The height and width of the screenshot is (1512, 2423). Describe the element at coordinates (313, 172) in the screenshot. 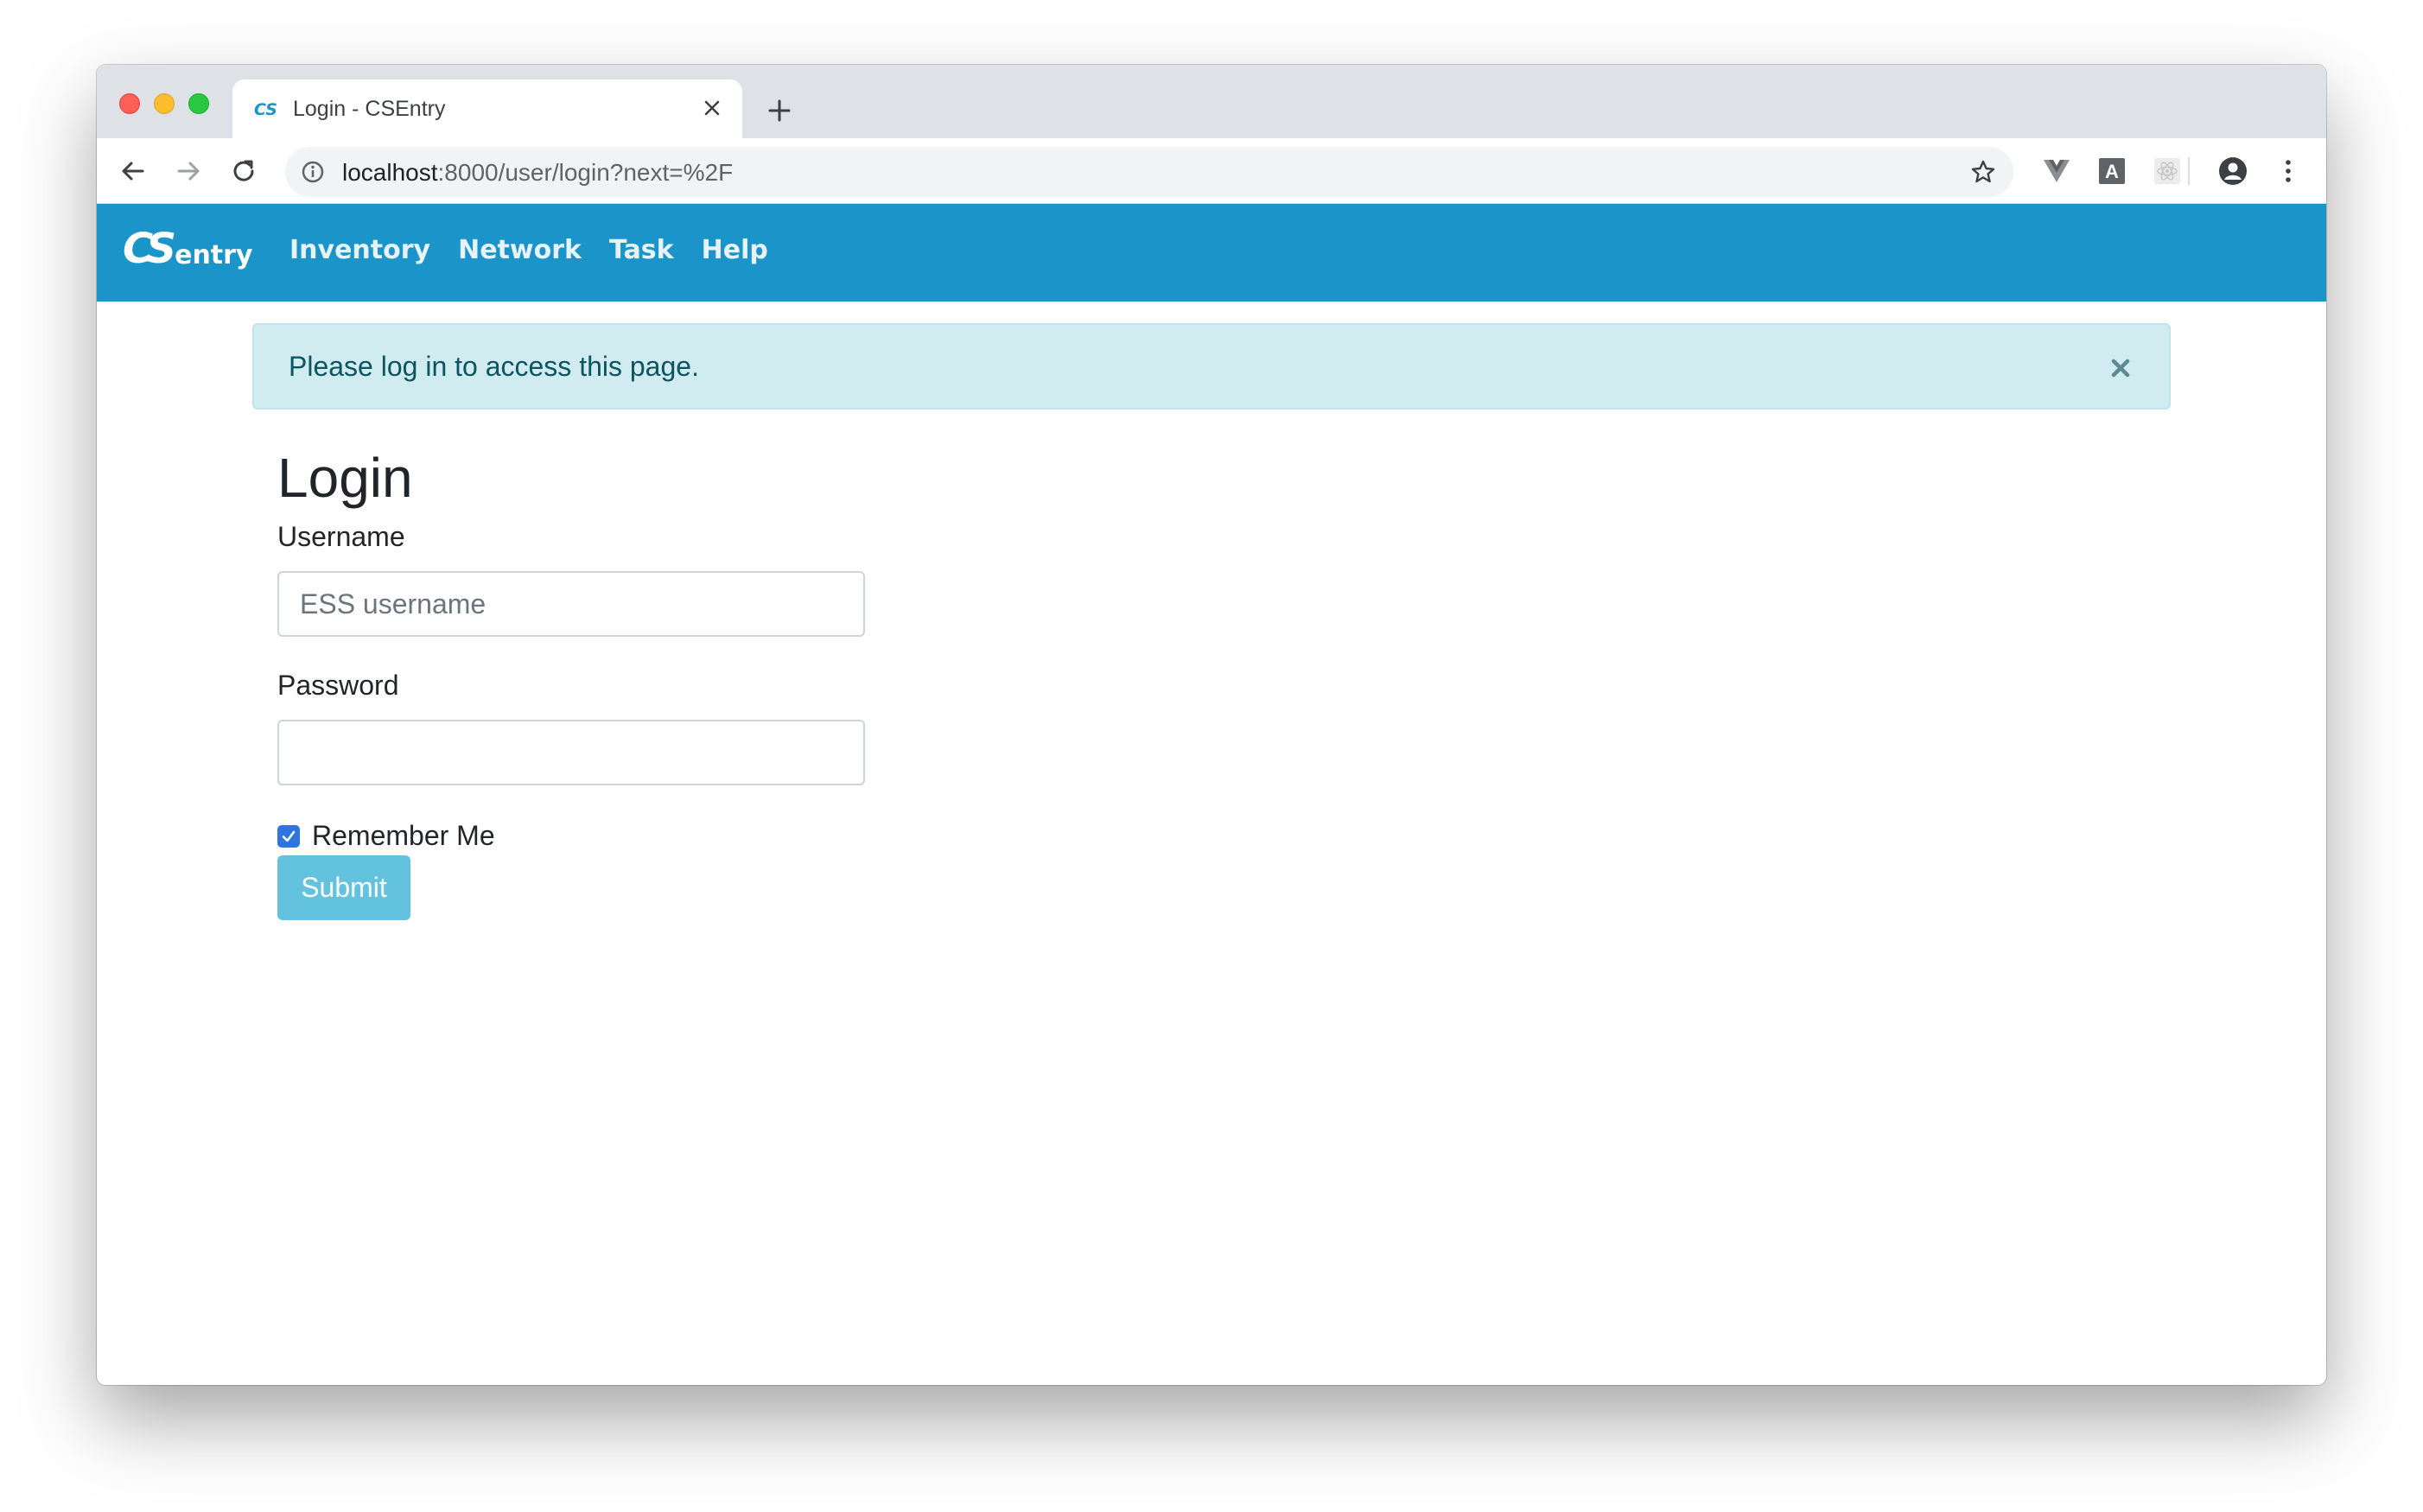

I see `site-info-icon` at that location.